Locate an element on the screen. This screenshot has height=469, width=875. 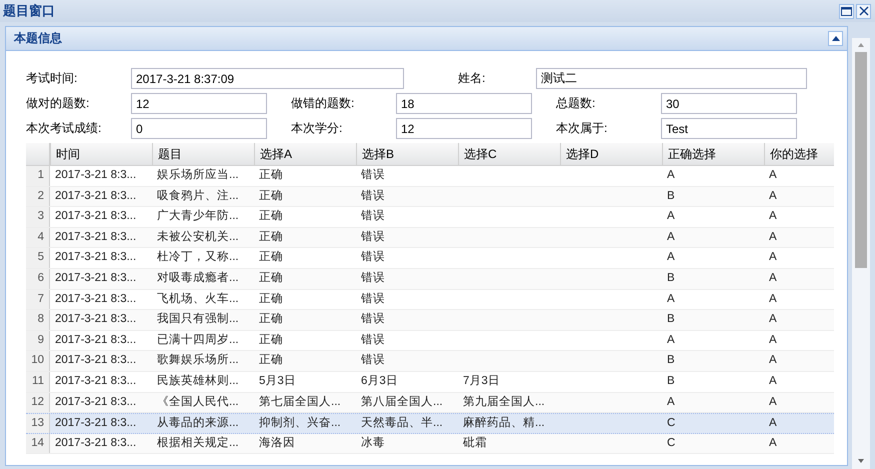
scrollbar is located at coordinates (861, 253).